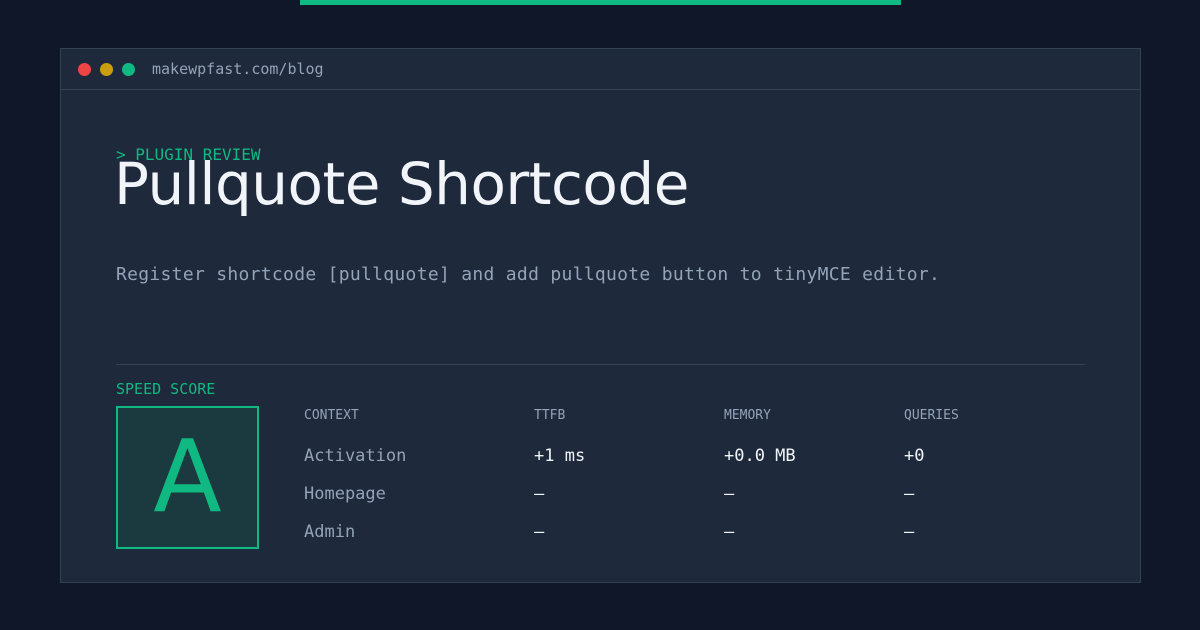  I want to click on window-titlebar: makewpfast.com/blog, so click(600, 69).